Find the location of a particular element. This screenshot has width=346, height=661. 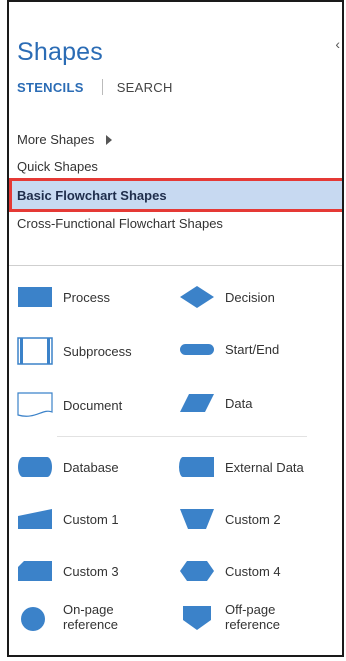

shape-database: Database is located at coordinates (68, 467).